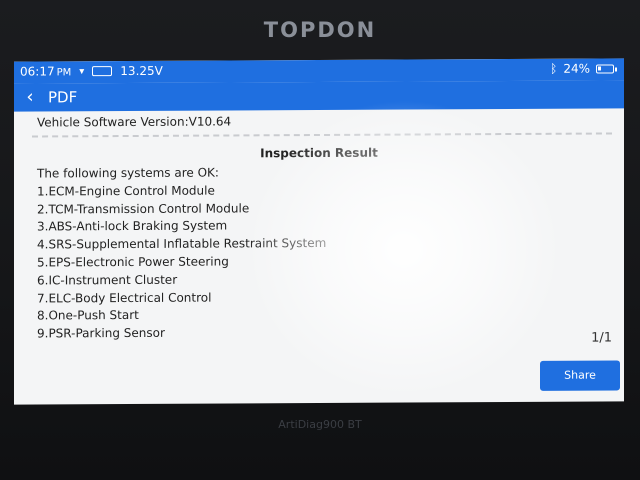 The height and width of the screenshot is (480, 640). What do you see at coordinates (88, 315) in the screenshot?
I see `system-item: 8.One-Push Start` at bounding box center [88, 315].